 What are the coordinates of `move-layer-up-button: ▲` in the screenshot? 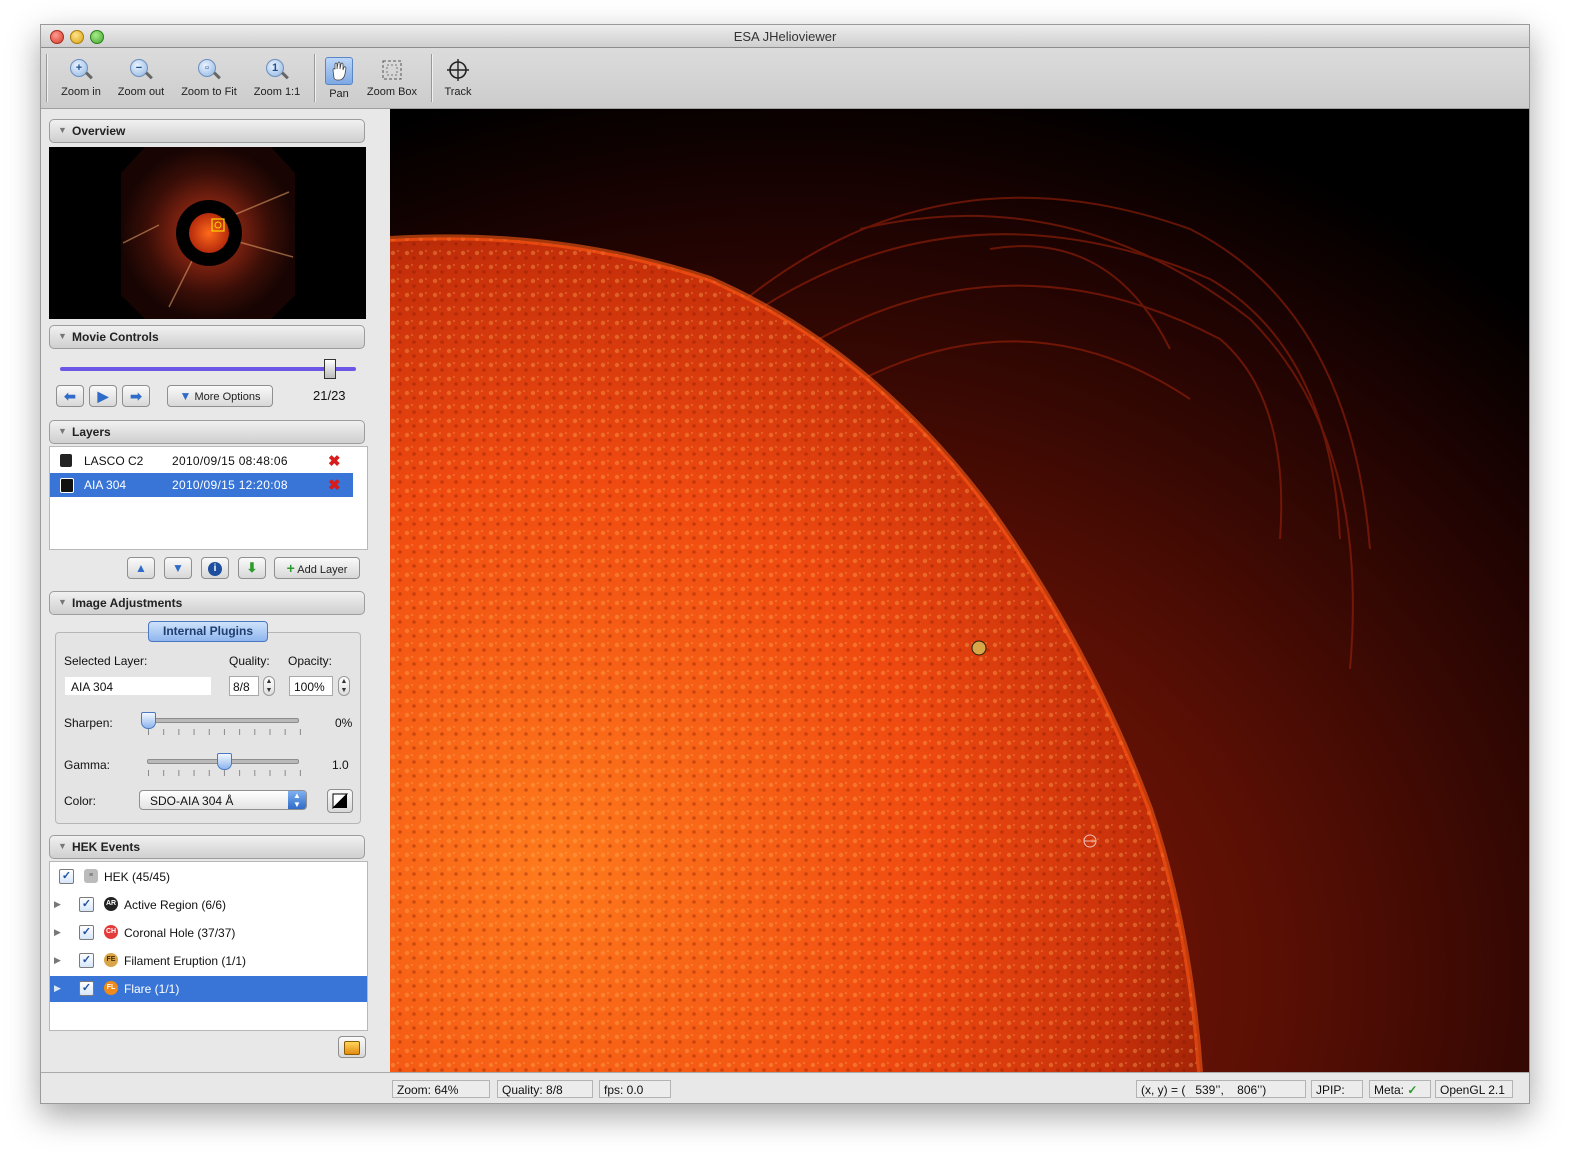 It's located at (141, 568).